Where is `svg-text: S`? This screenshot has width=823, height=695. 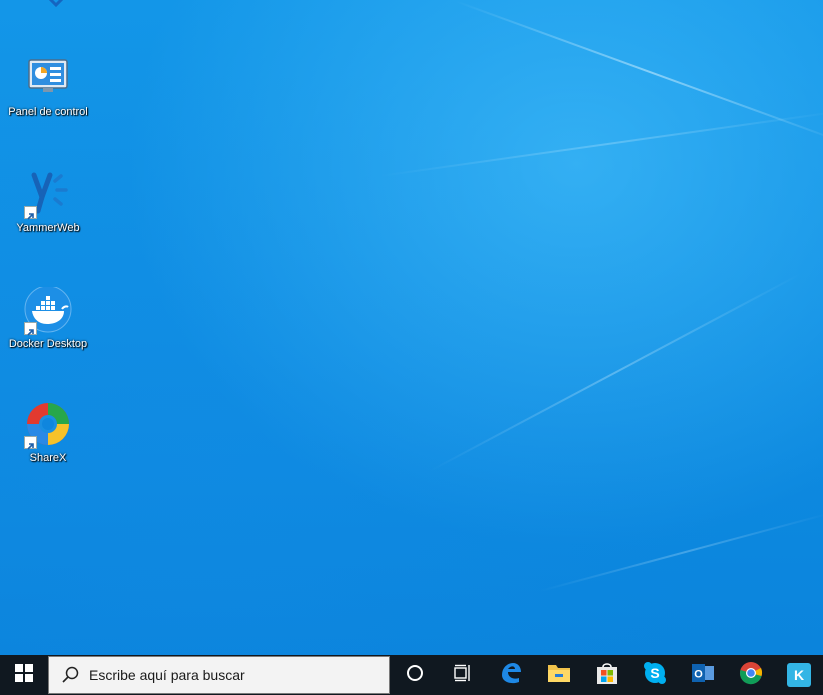 svg-text: S is located at coordinates (654, 673).